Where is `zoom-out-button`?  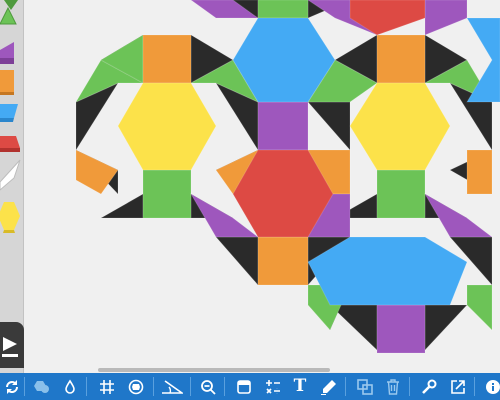
zoom-out-button is located at coordinates (208, 386).